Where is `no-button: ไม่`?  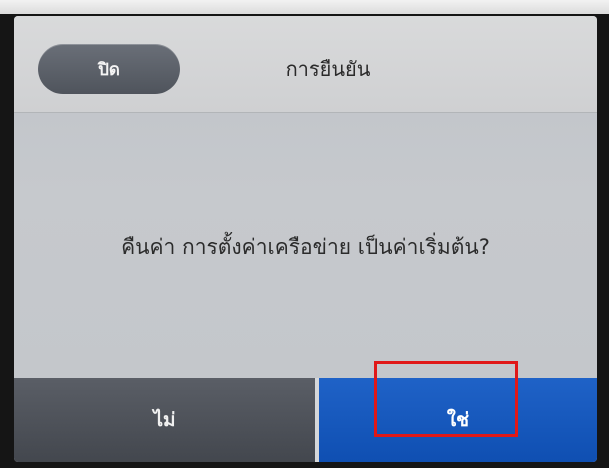
no-button: ไม่ is located at coordinates (164, 420).